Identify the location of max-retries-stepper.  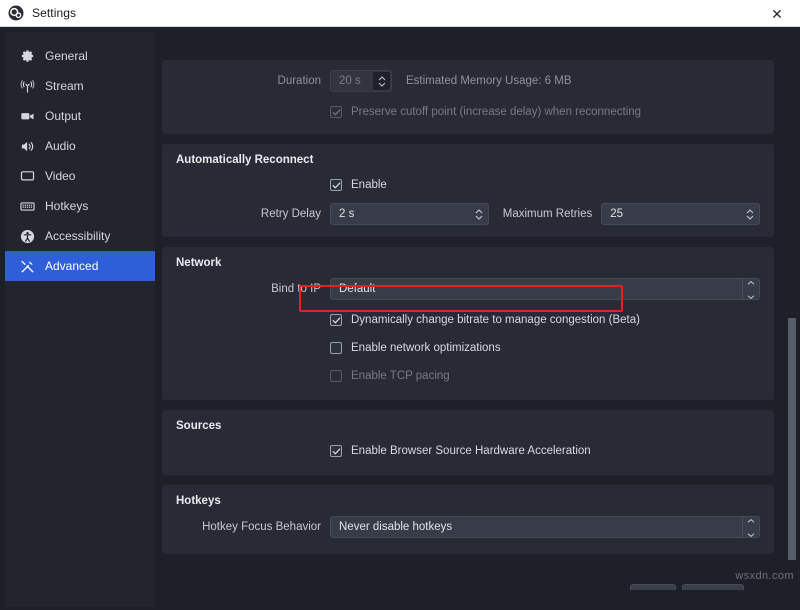
(750, 214).